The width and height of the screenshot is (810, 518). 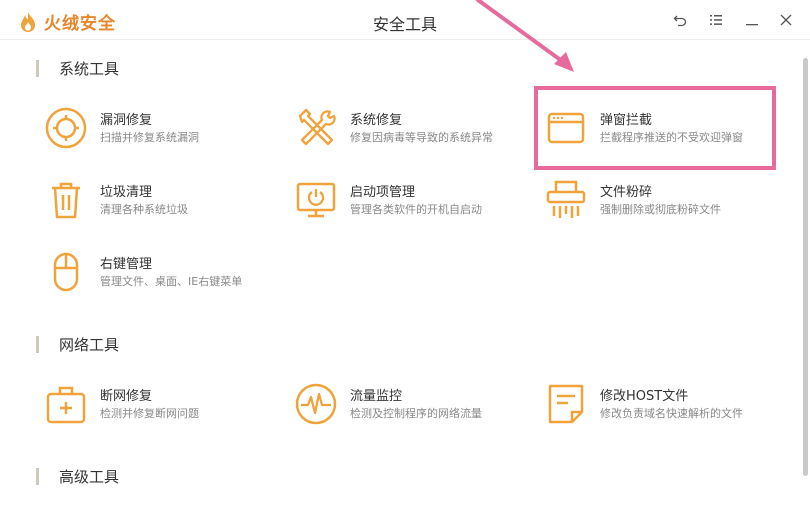 I want to click on tool-system-repair: 系统修复 修复因病毒等导致的系统异常, so click(x=414, y=133).